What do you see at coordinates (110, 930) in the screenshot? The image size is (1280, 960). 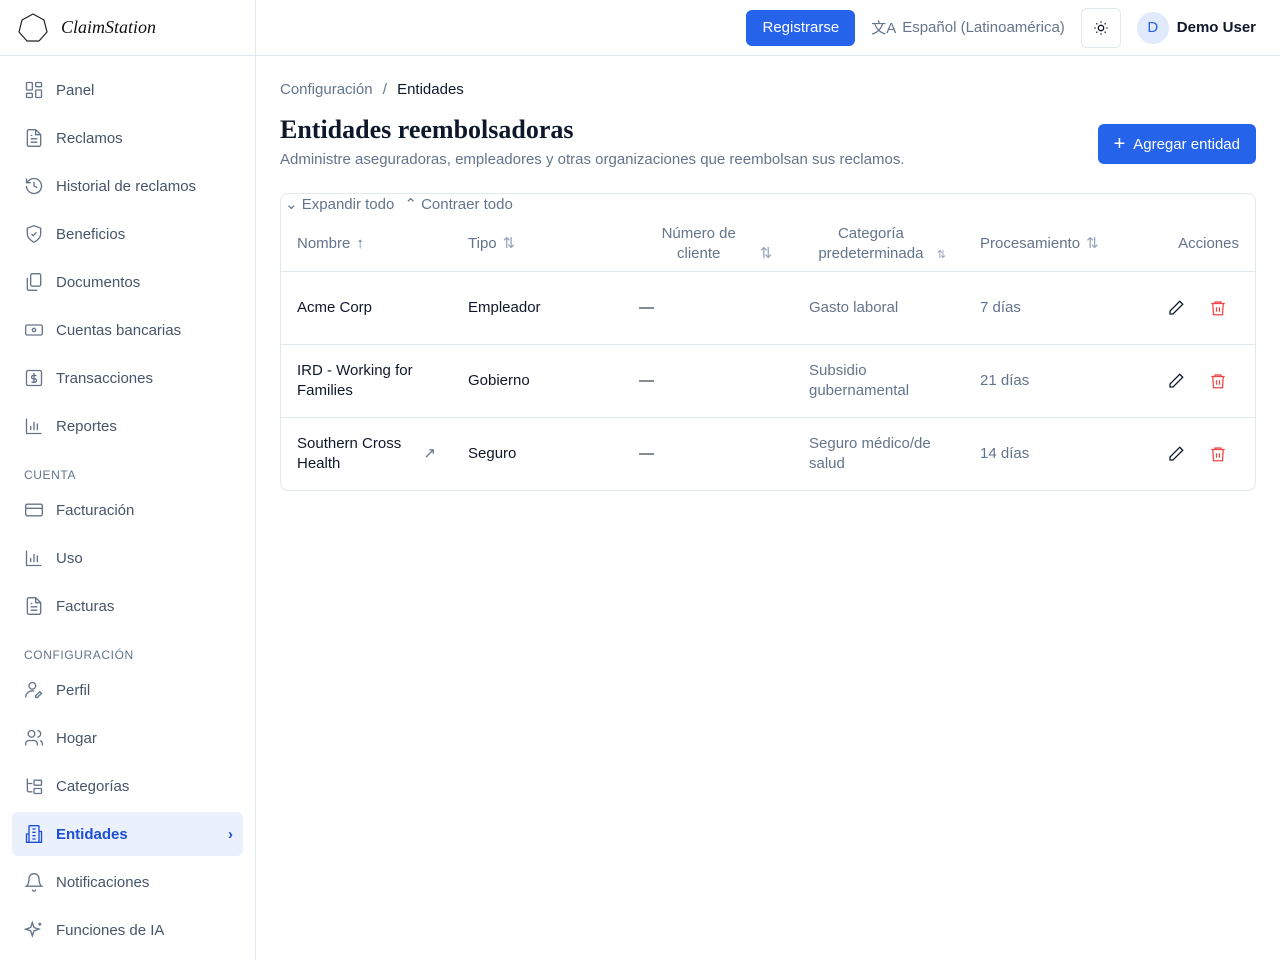 I see `sidebar-item-label: Funciones de IA` at bounding box center [110, 930].